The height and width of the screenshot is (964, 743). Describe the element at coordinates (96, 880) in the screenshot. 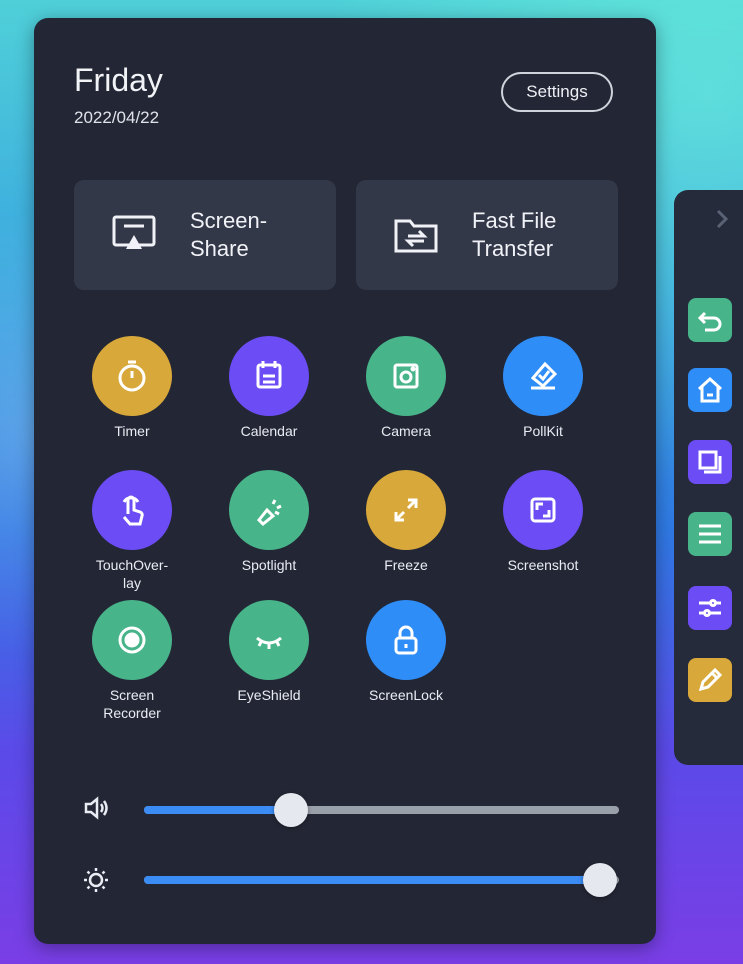

I see `brightness-icon` at that location.